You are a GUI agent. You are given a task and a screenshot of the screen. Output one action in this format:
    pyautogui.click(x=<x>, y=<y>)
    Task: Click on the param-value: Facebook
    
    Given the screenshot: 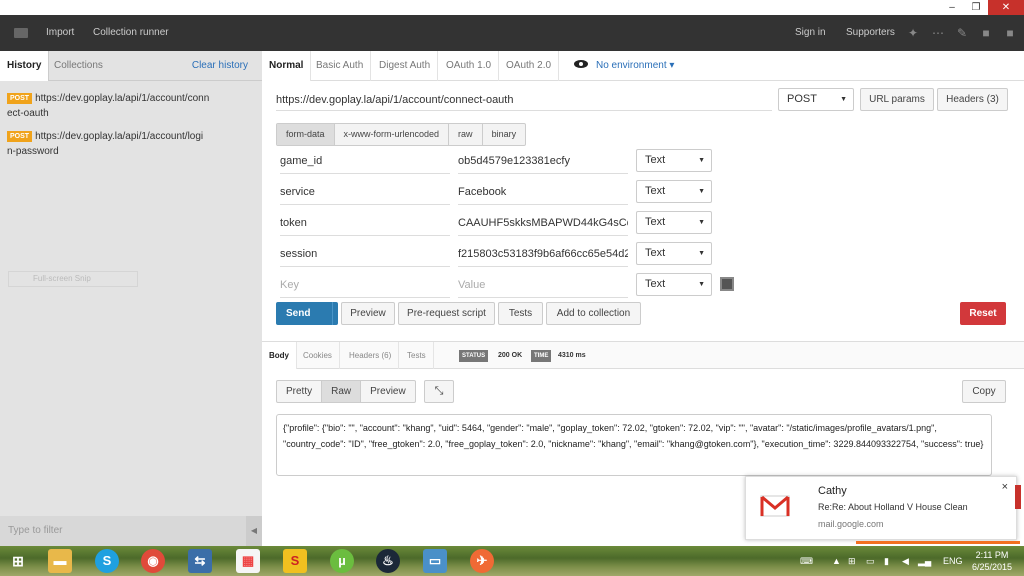 What is the action you would take?
    pyautogui.click(x=543, y=192)
    